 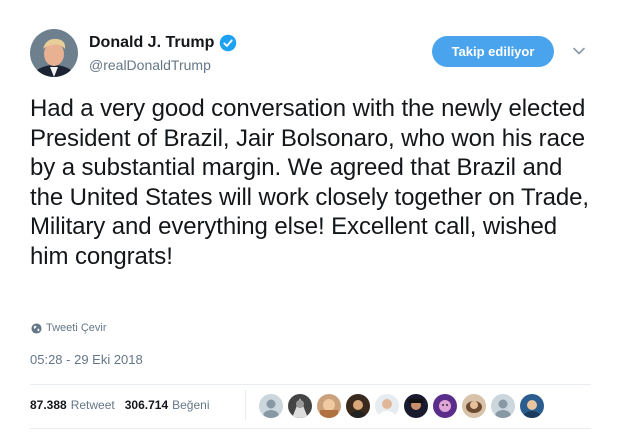 I want to click on translate-label: Tweeti Çevir, so click(x=76, y=328).